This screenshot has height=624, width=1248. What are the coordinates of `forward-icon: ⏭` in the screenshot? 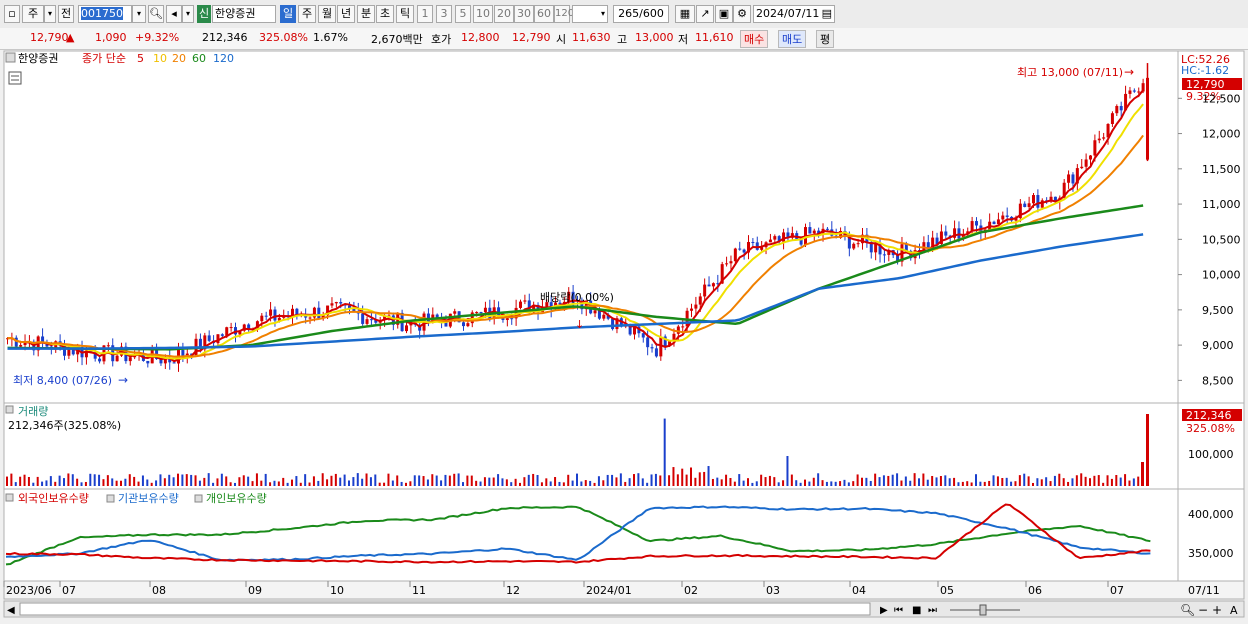 It's located at (932, 610).